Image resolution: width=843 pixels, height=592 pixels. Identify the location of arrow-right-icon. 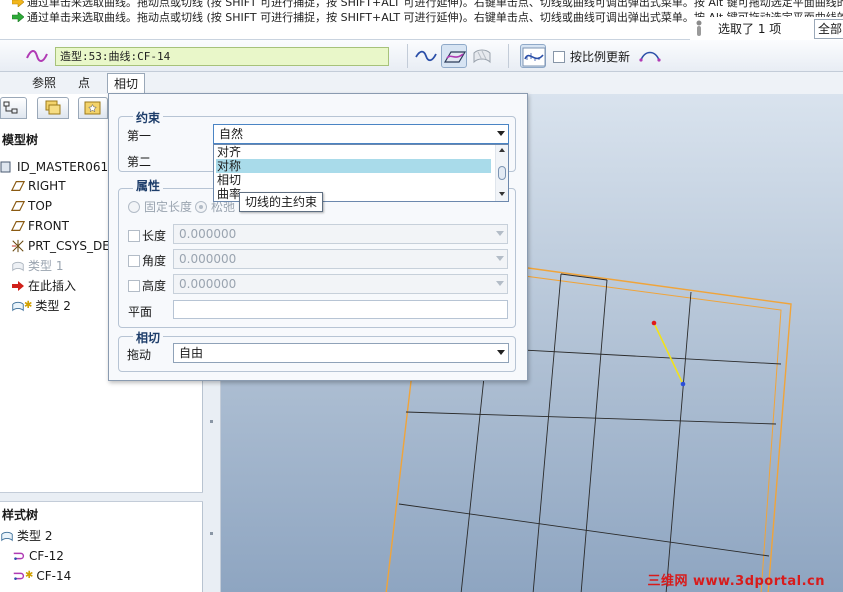
(18, 17).